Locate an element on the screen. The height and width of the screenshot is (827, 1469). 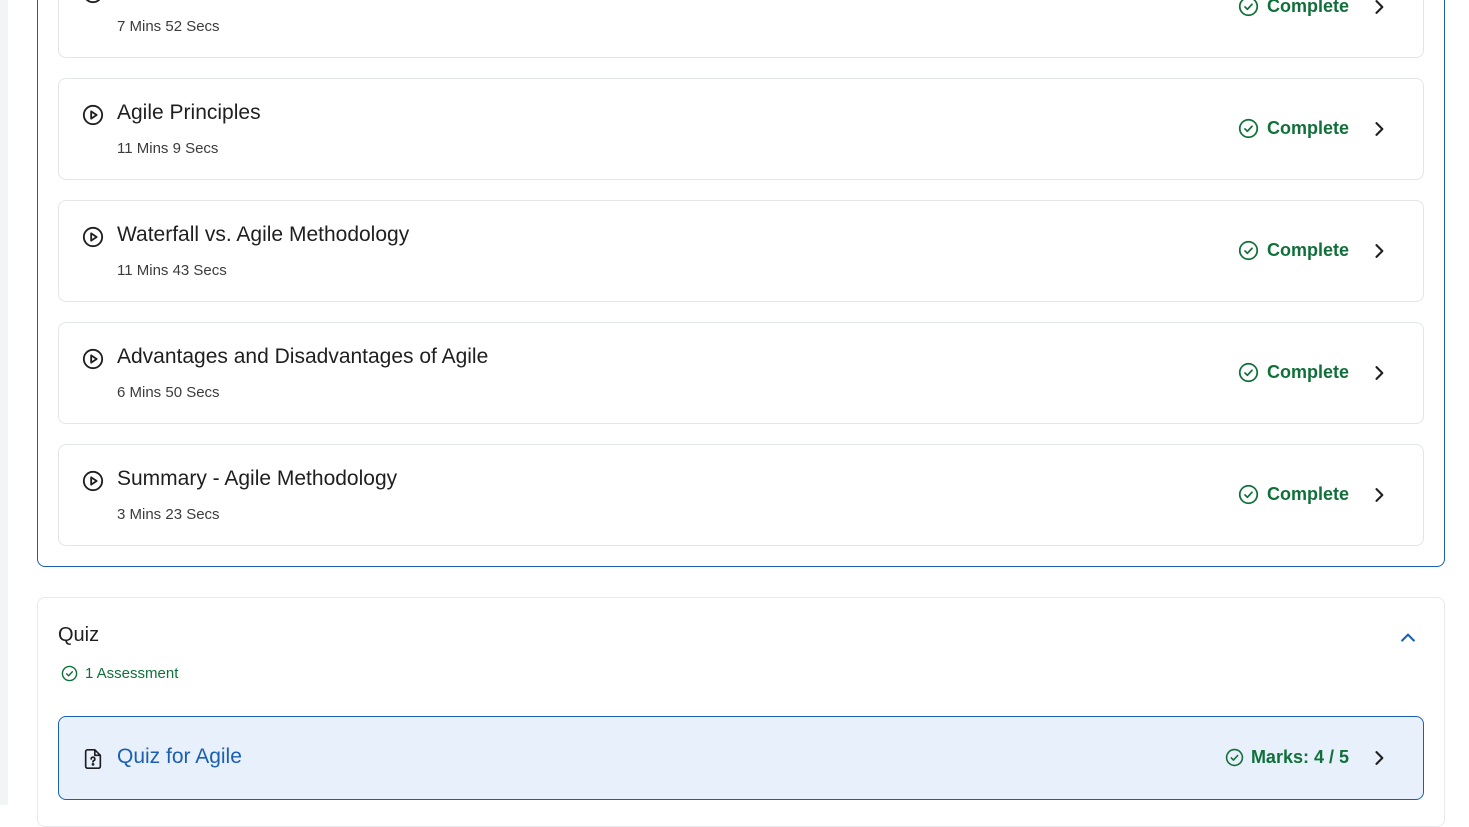
lesson-duration: 3 Mins 23 Secs is located at coordinates (168, 514).